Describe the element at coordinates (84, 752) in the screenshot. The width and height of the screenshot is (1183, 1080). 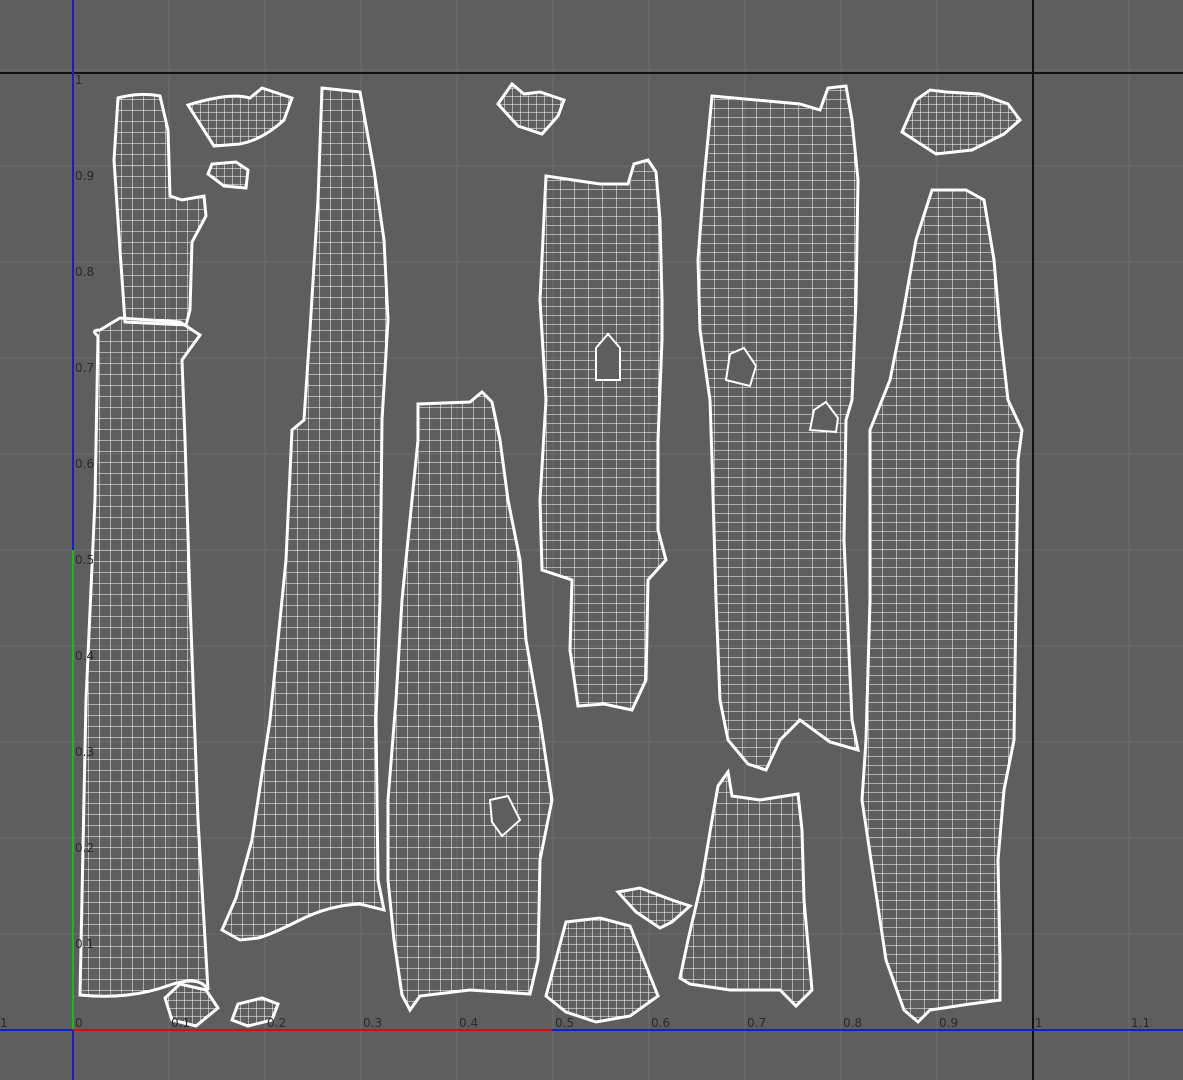
I see `v-tick-label: 0.3` at that location.